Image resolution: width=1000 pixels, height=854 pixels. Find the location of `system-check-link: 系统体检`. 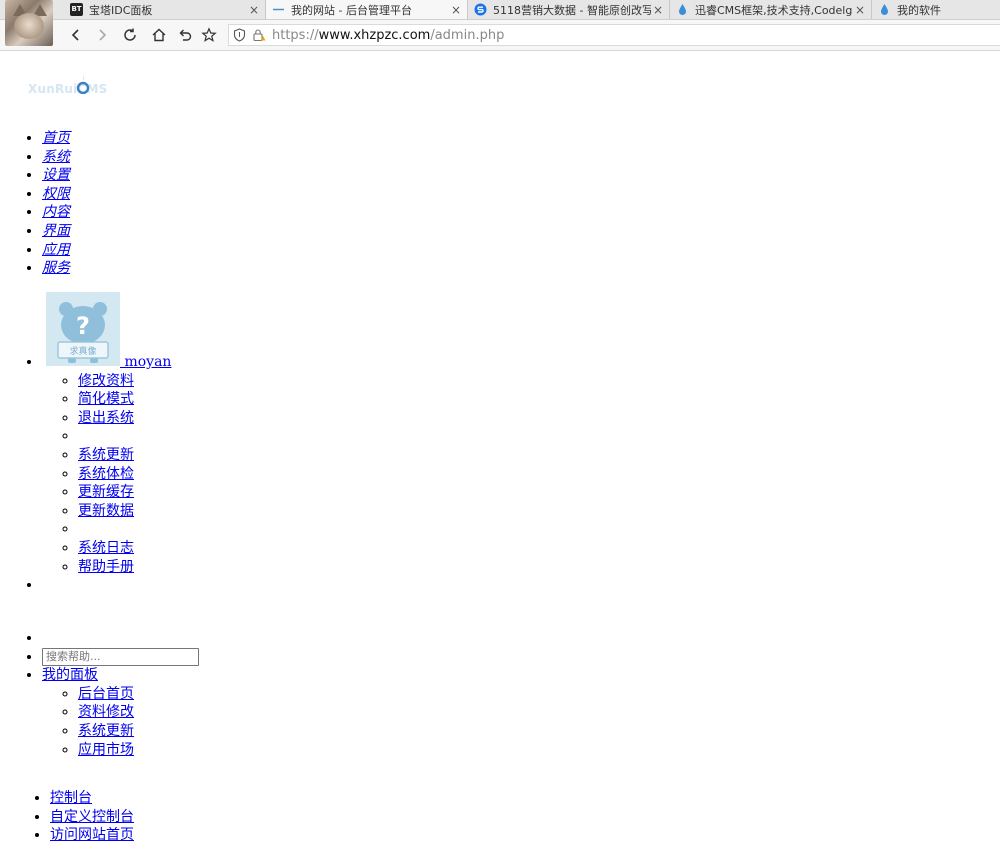

system-check-link: 系统体检 is located at coordinates (106, 474).